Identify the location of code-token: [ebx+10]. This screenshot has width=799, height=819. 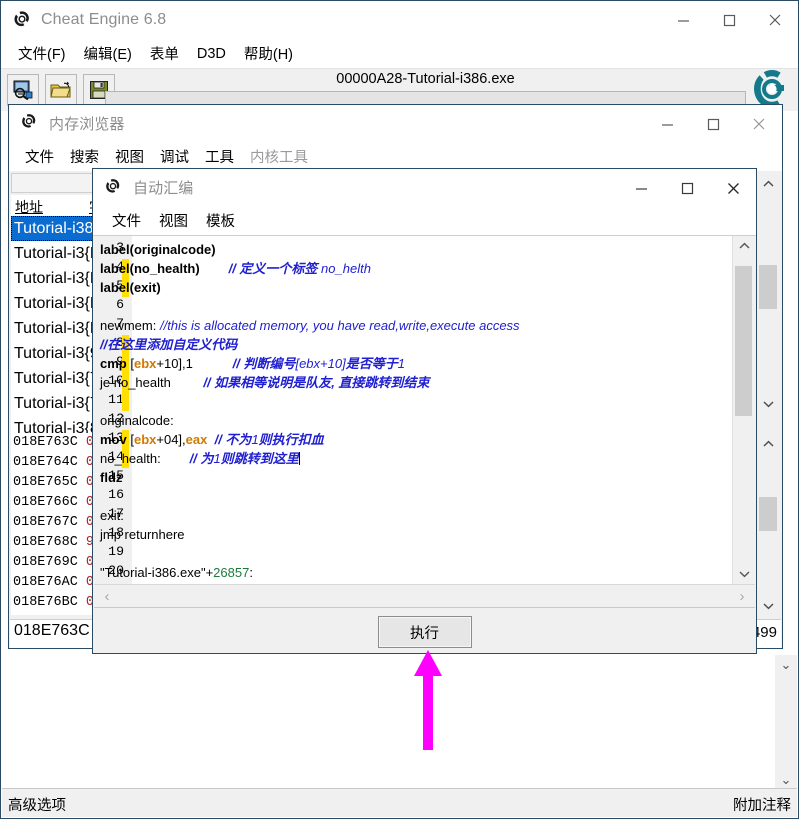
(320, 363).